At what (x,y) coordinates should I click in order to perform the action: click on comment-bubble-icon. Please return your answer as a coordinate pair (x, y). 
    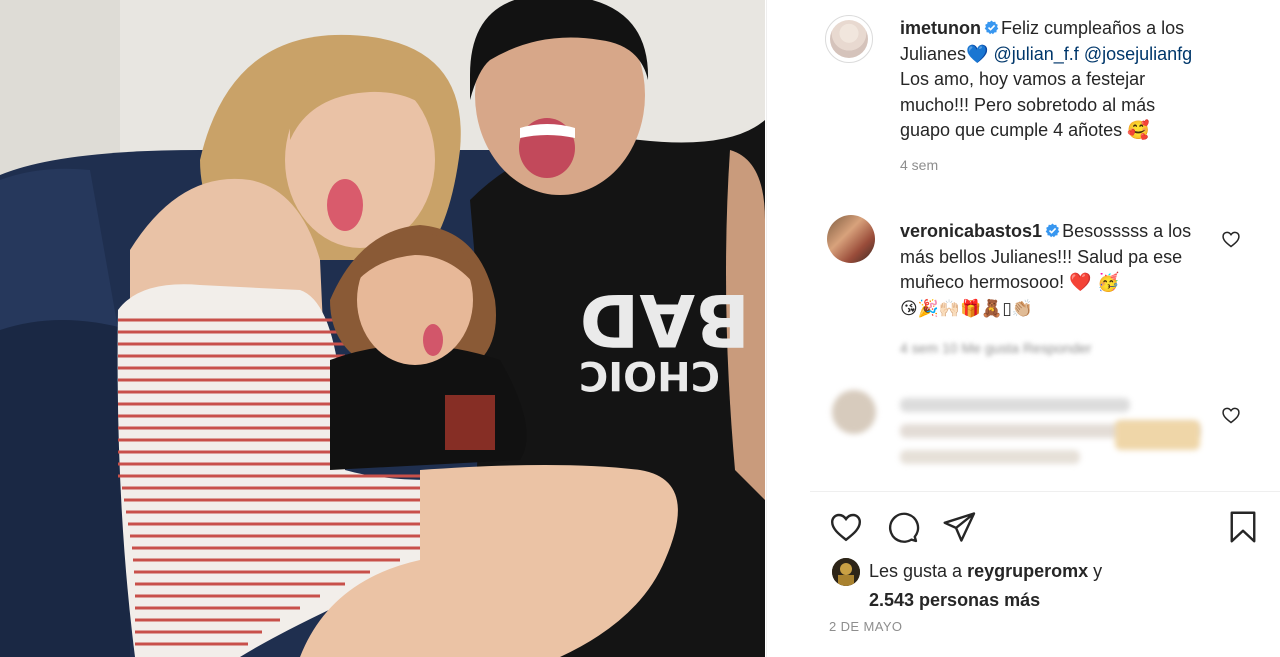
    Looking at the image, I should click on (902, 527).